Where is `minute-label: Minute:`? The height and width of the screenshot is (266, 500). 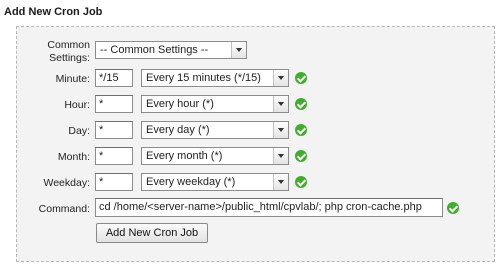 minute-label: Minute: is located at coordinates (72, 79).